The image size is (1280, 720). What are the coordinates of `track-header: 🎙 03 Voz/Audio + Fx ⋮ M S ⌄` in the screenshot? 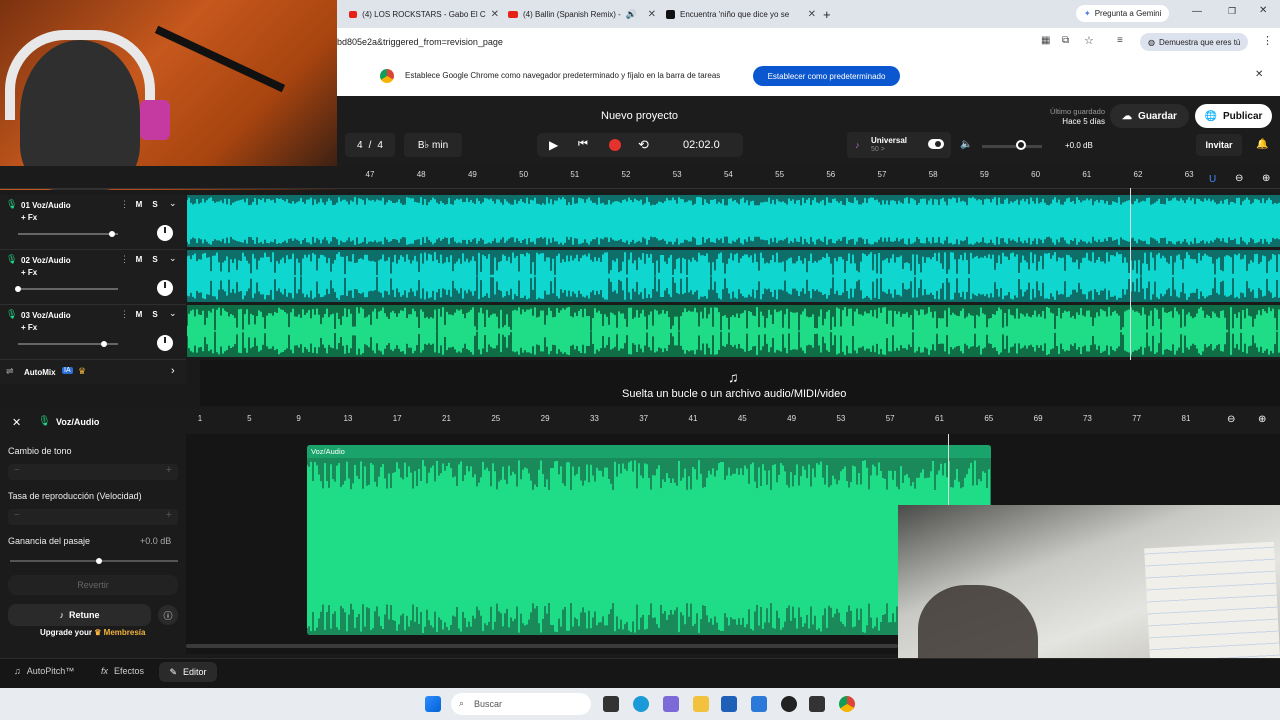 It's located at (93, 332).